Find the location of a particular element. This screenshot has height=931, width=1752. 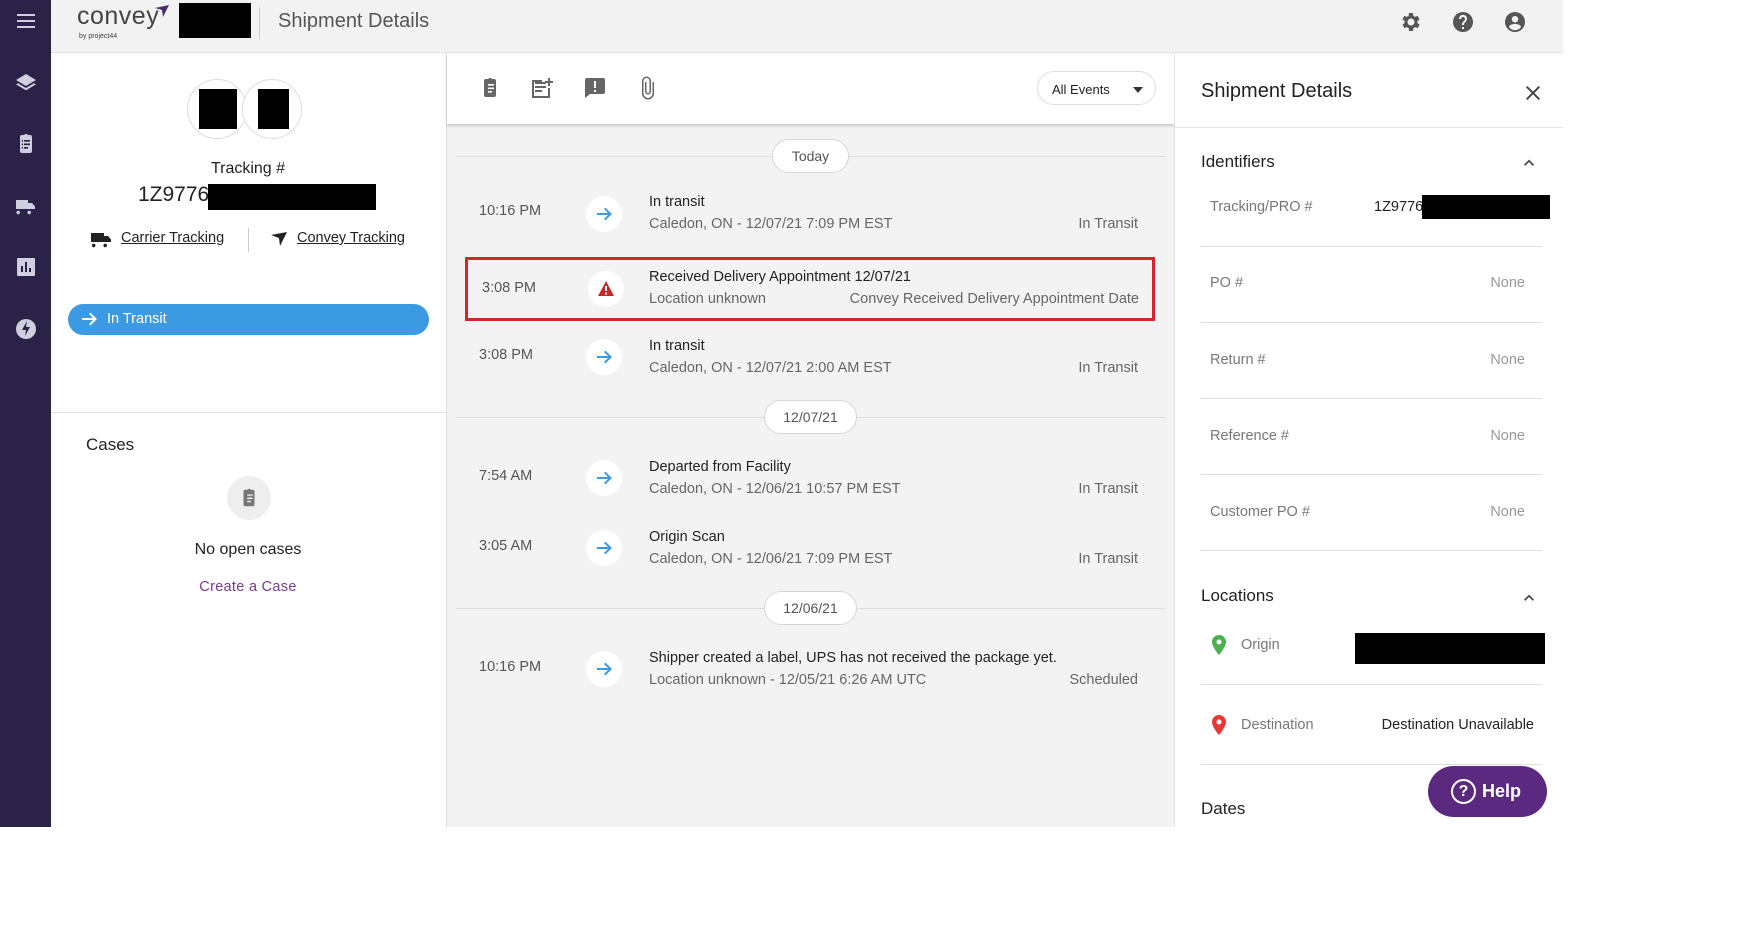

event-title: Received Delivery Appointment 12/07/21 is located at coordinates (780, 277).